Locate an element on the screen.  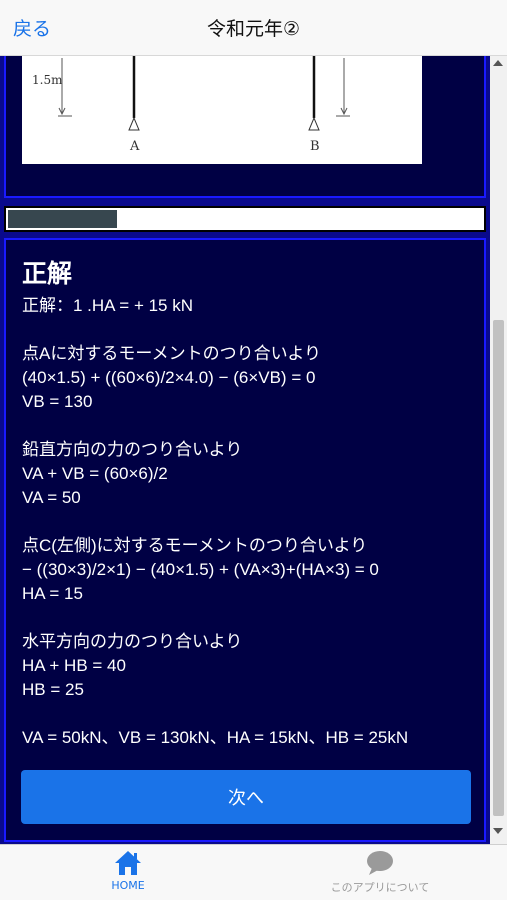
progress-fill is located at coordinates (62, 219).